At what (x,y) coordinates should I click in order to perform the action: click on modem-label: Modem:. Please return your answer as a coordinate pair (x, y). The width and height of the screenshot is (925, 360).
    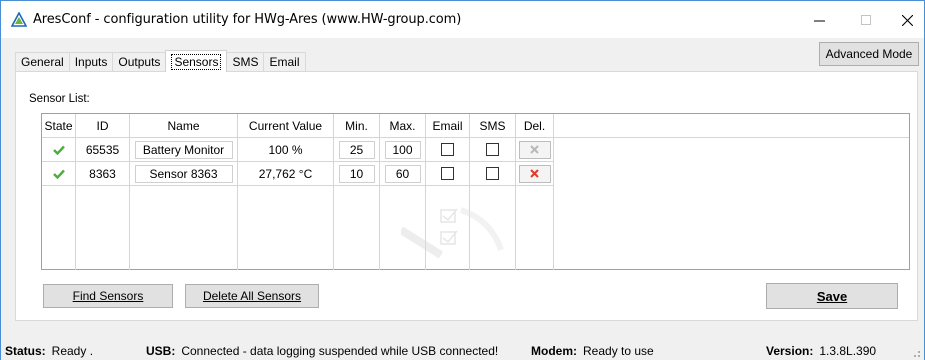
    Looking at the image, I should click on (554, 351).